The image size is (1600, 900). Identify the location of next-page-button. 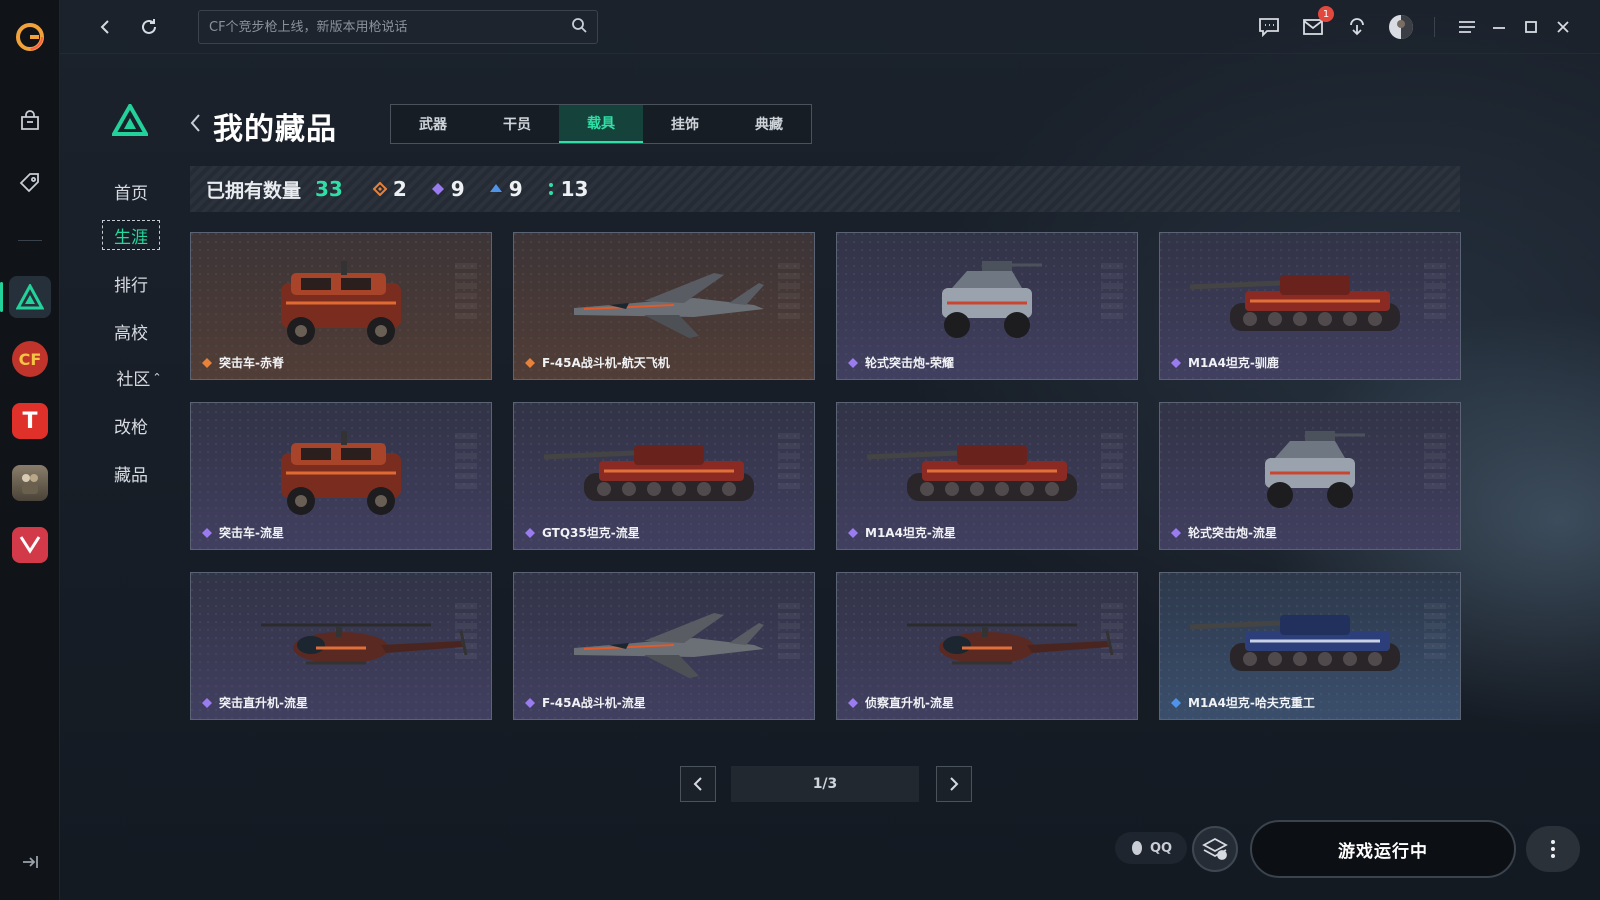
(954, 784).